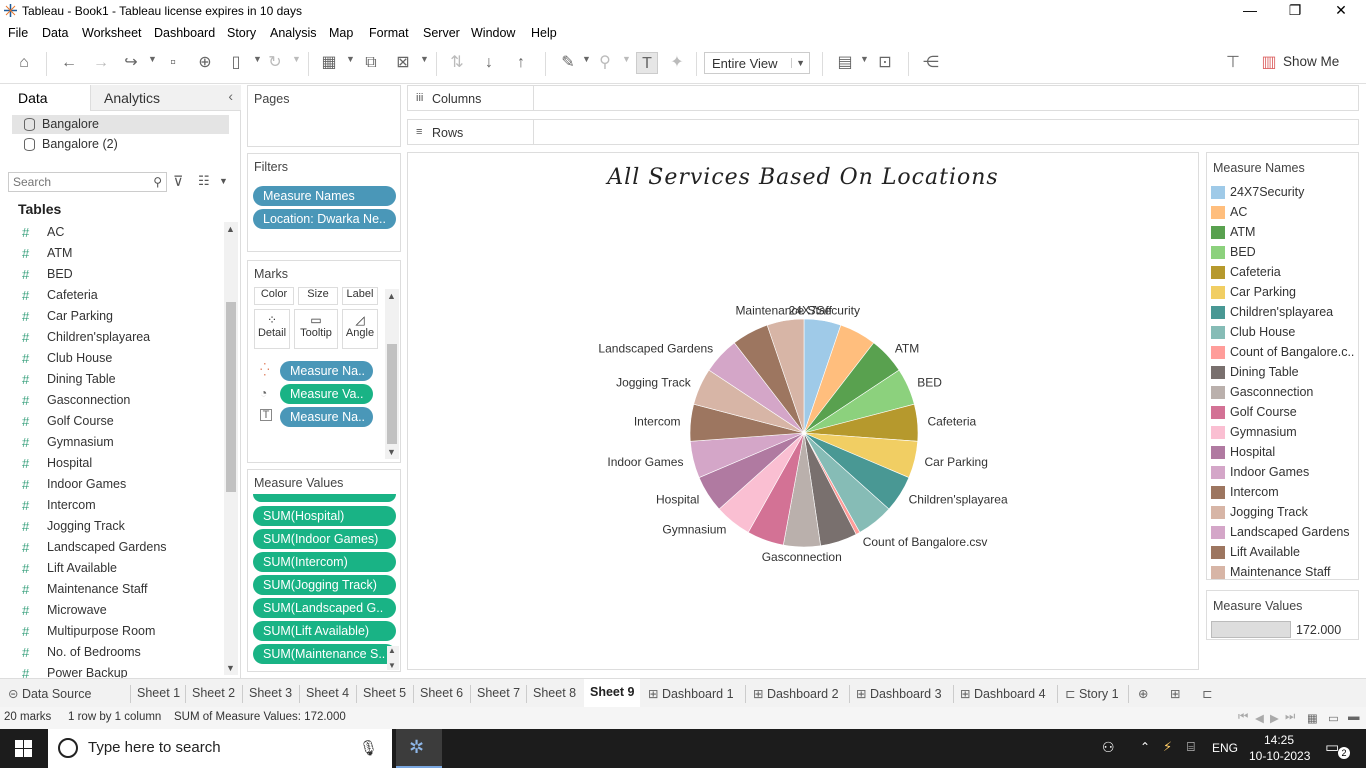 Image resolution: width=1366 pixels, height=768 pixels. Describe the element at coordinates (1003, 693) in the screenshot. I see `tab-dashboard-4: ⊞ Dashboard 4` at that location.